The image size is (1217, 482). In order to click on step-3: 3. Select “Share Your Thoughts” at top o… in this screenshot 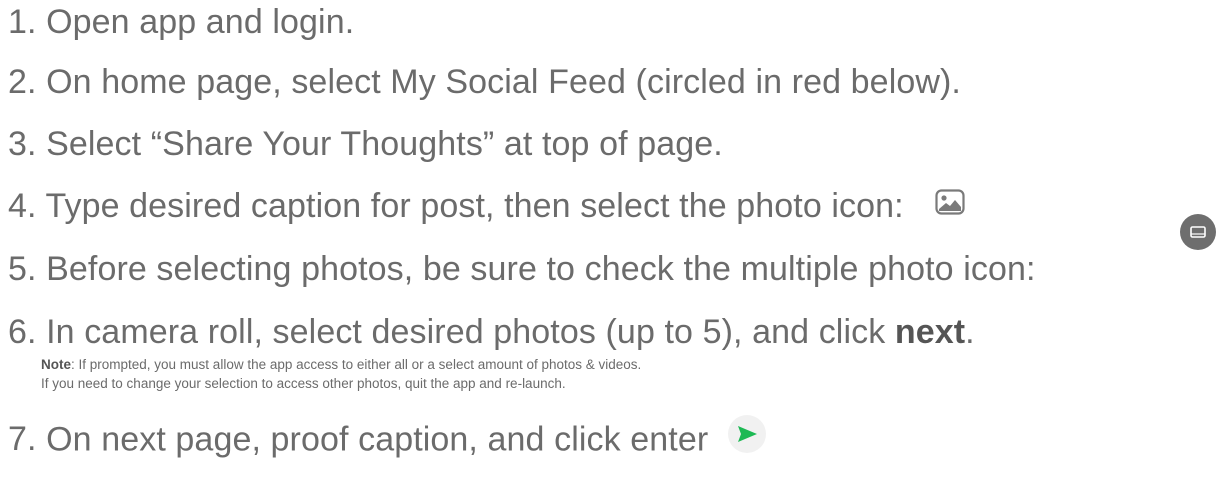, I will do `click(365, 144)`.